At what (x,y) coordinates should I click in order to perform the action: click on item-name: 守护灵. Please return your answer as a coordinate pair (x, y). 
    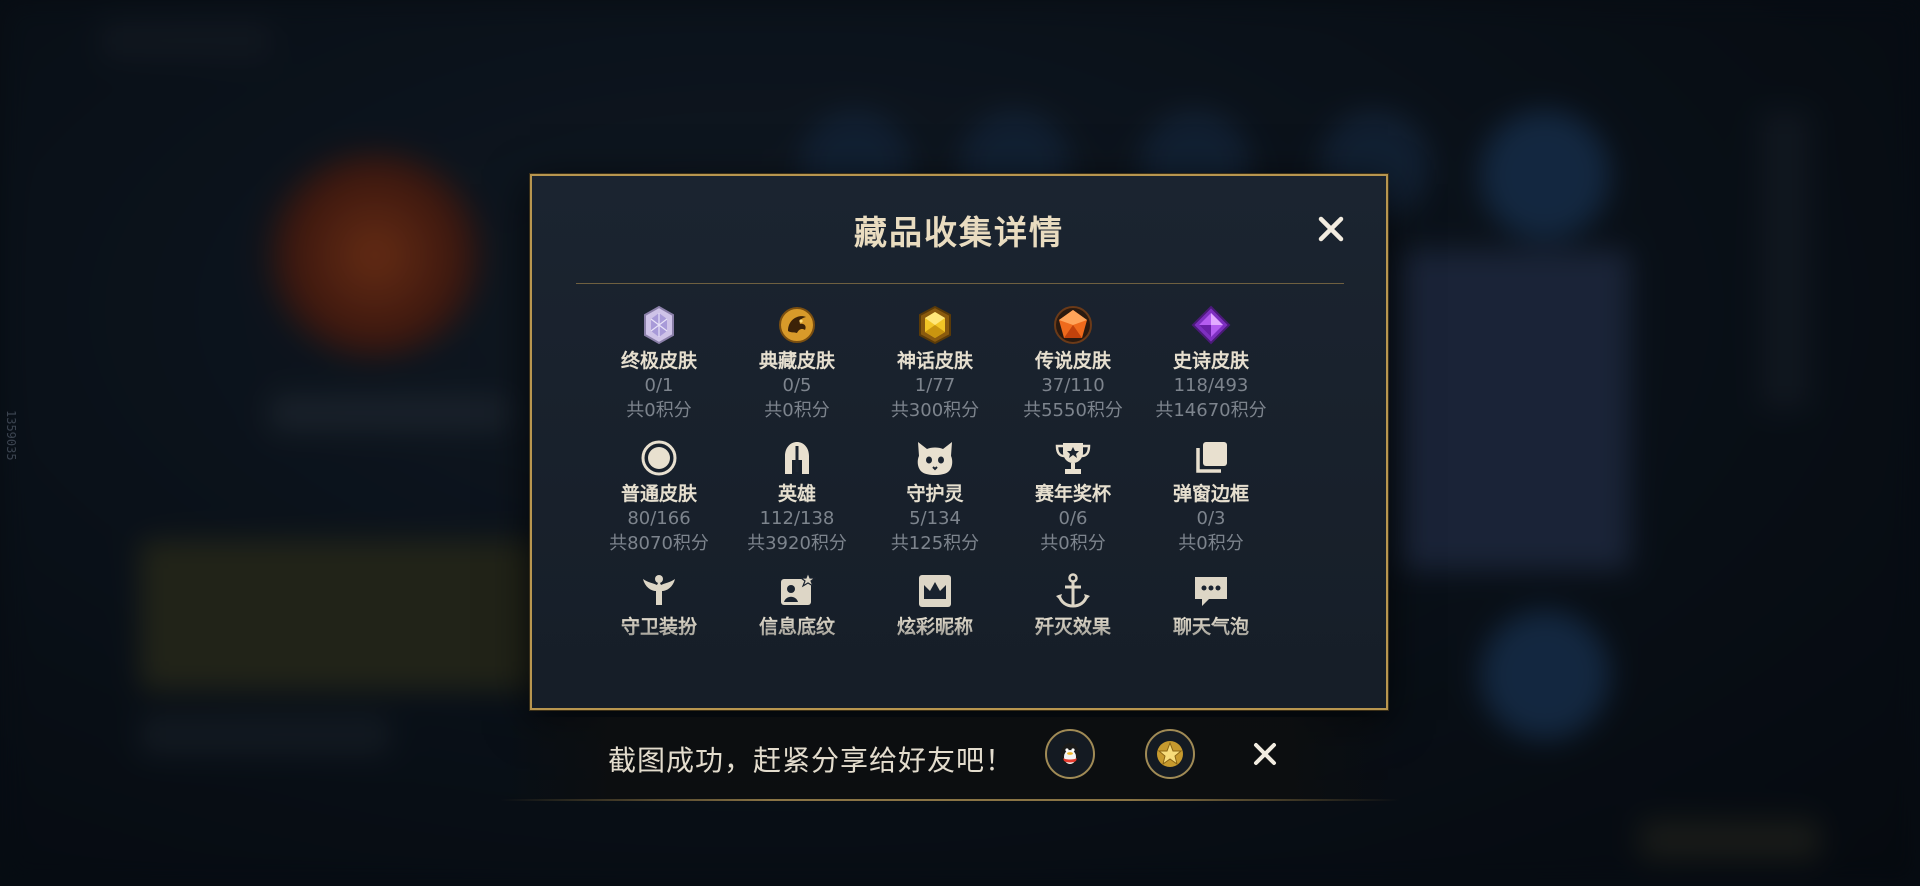
    Looking at the image, I should click on (935, 494).